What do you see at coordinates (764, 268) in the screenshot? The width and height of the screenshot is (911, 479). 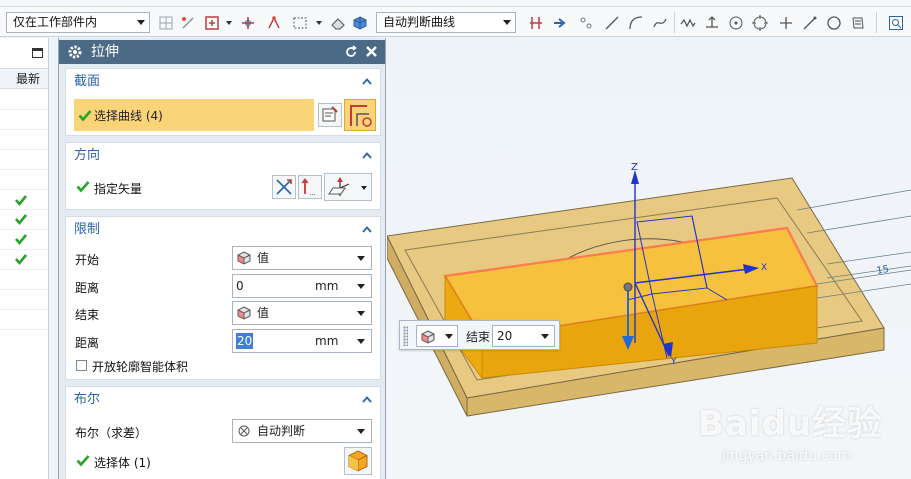 I see `x-axis-label: X` at bounding box center [764, 268].